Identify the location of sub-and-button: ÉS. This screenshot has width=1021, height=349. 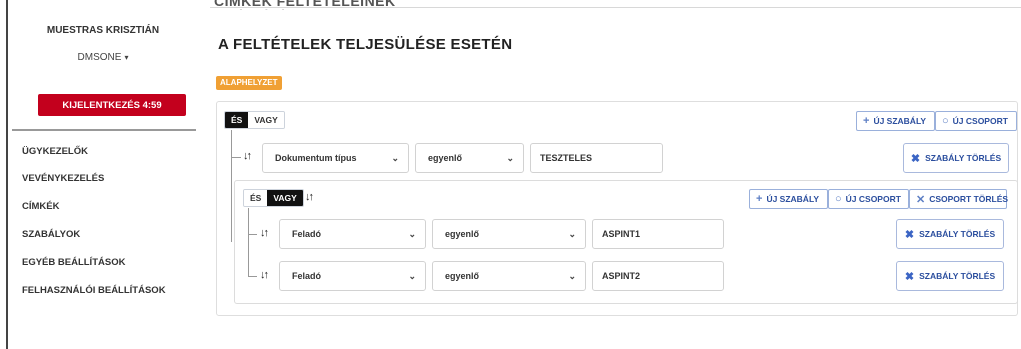
(256, 198).